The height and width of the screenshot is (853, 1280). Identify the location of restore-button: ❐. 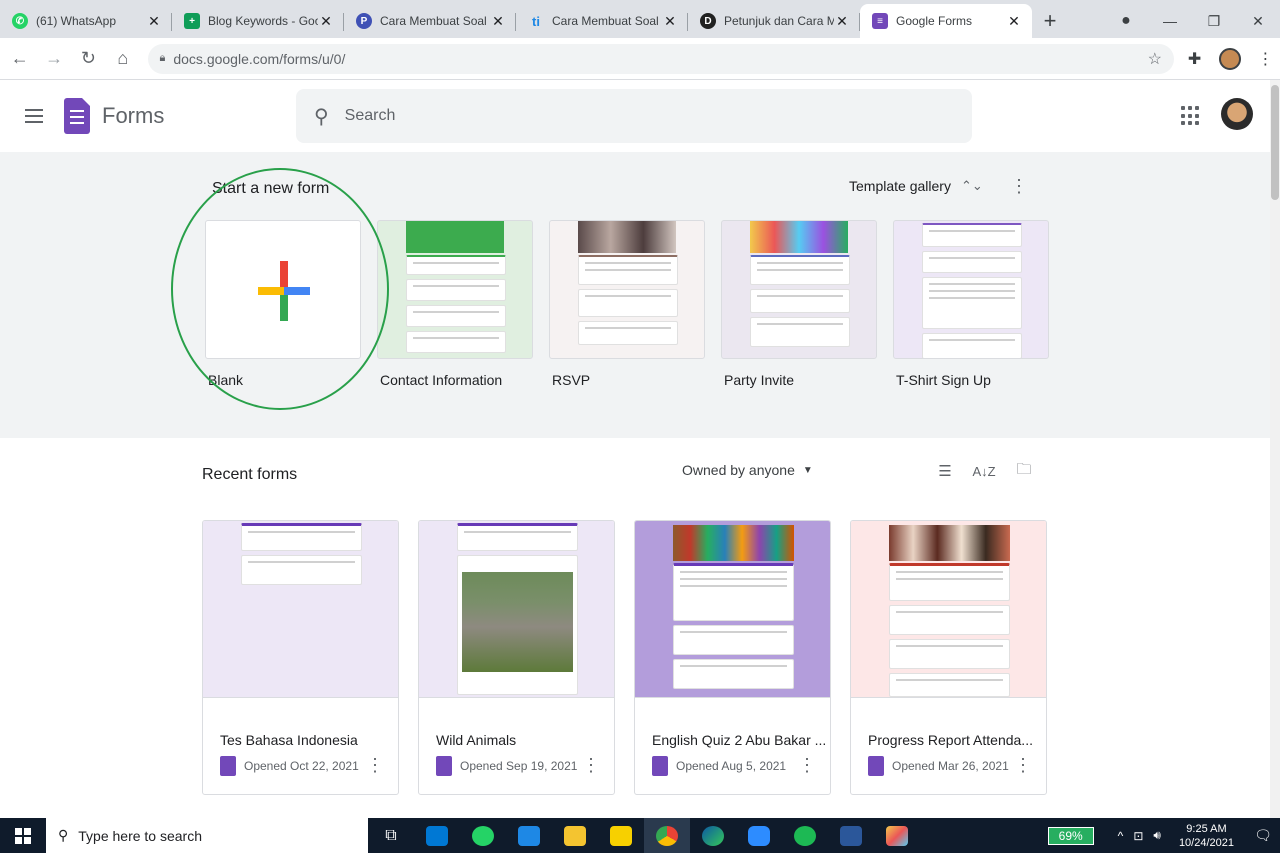
(1214, 21).